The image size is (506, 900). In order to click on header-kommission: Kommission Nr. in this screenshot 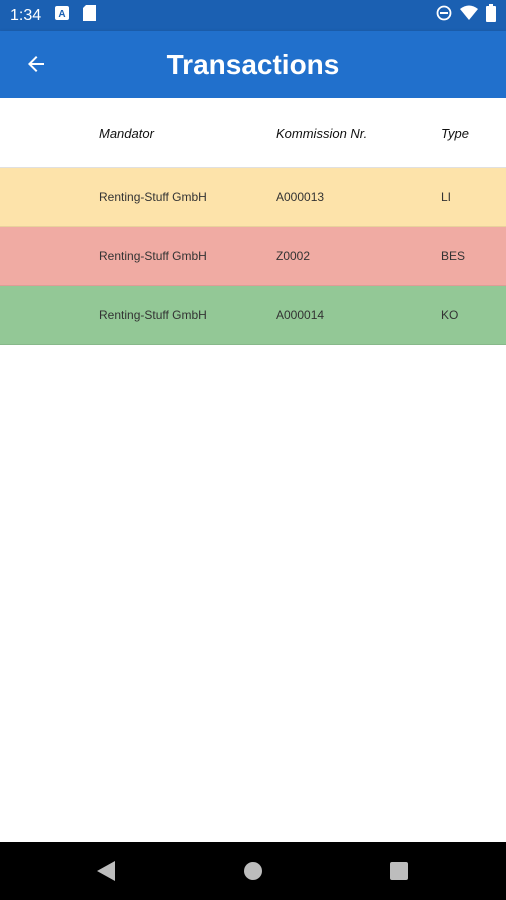, I will do `click(322, 133)`.